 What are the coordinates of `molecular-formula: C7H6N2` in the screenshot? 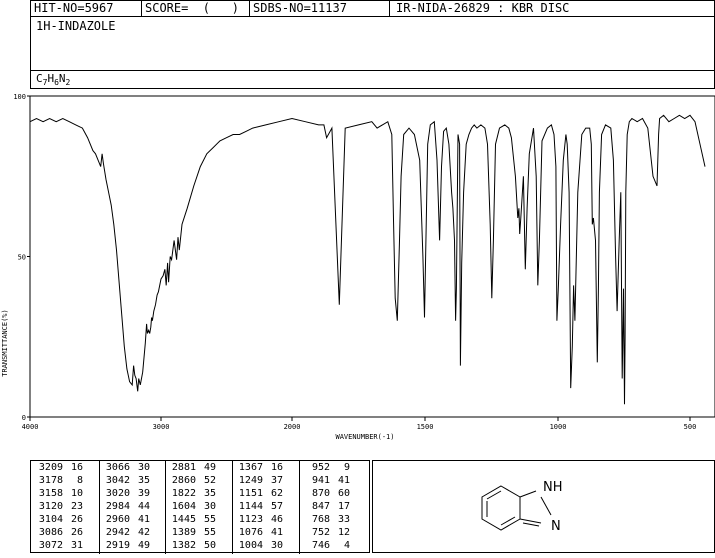 It's located at (53, 79).